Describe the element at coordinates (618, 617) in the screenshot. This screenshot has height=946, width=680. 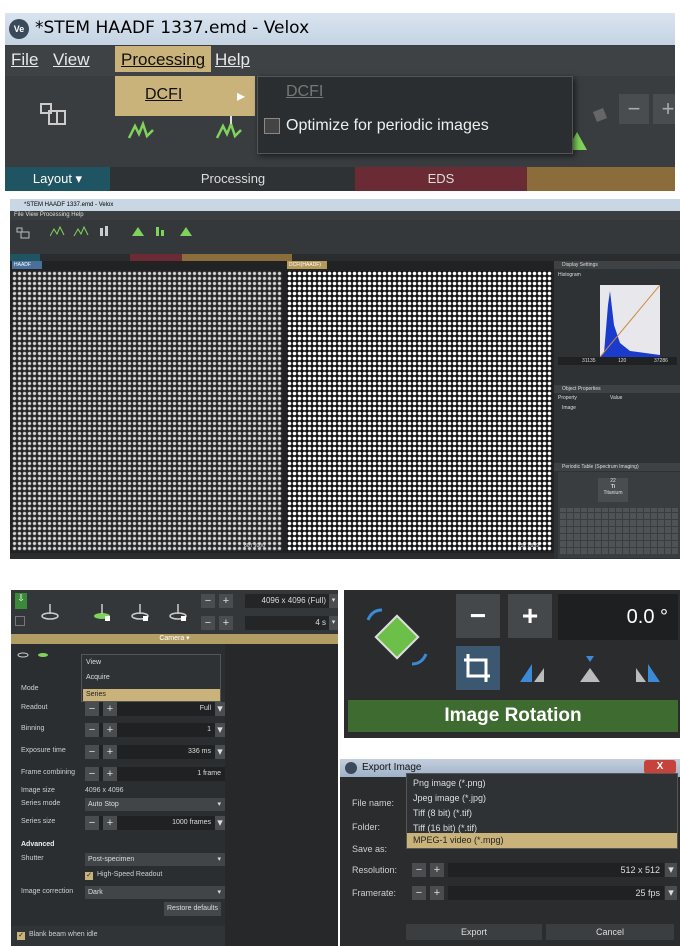
I see `rotation-angle-field: 0.0 °` at that location.